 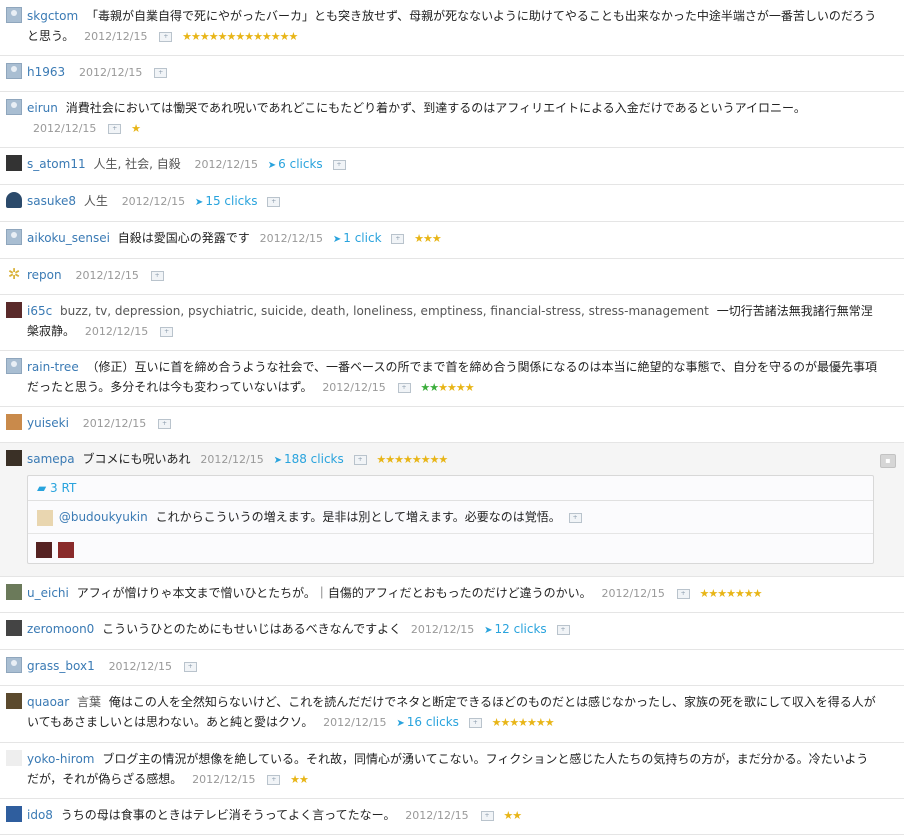 What do you see at coordinates (96, 201) in the screenshot?
I see `bookmark-tags: 人生` at bounding box center [96, 201].